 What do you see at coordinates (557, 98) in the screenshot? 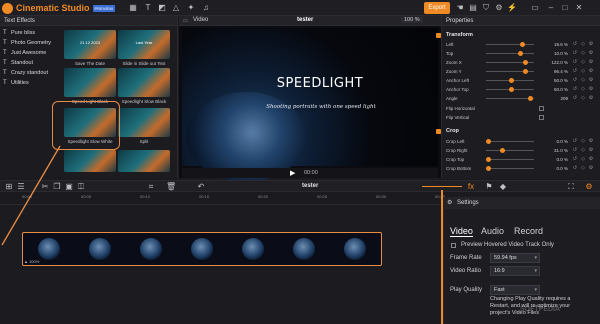
I see `property-value: 209` at bounding box center [557, 98].